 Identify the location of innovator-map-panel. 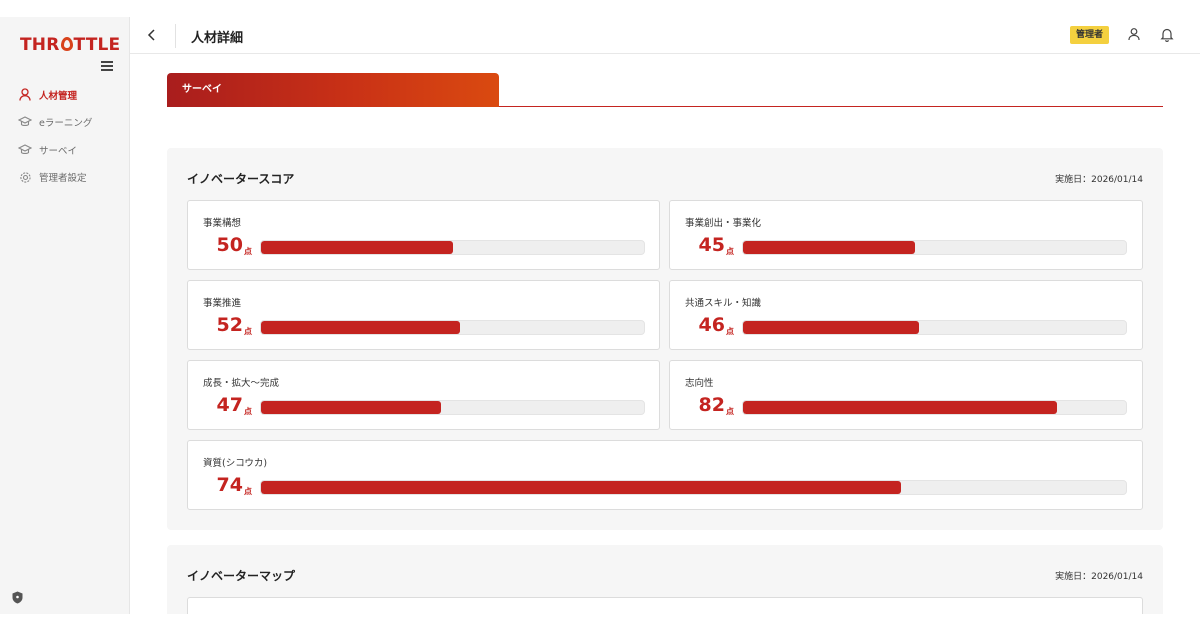
(665, 605).